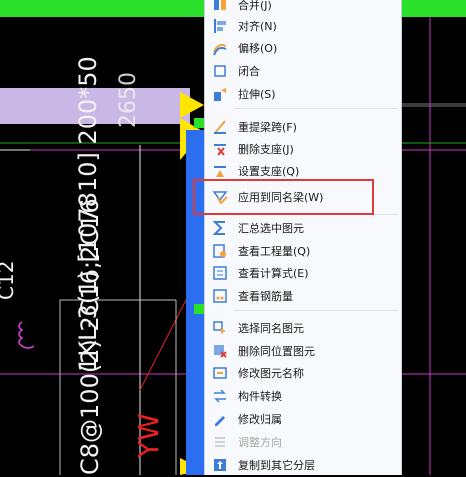 Image resolution: width=466 pixels, height=477 pixels. I want to click on menu-item-label: 查看计算式(E), so click(273, 273).